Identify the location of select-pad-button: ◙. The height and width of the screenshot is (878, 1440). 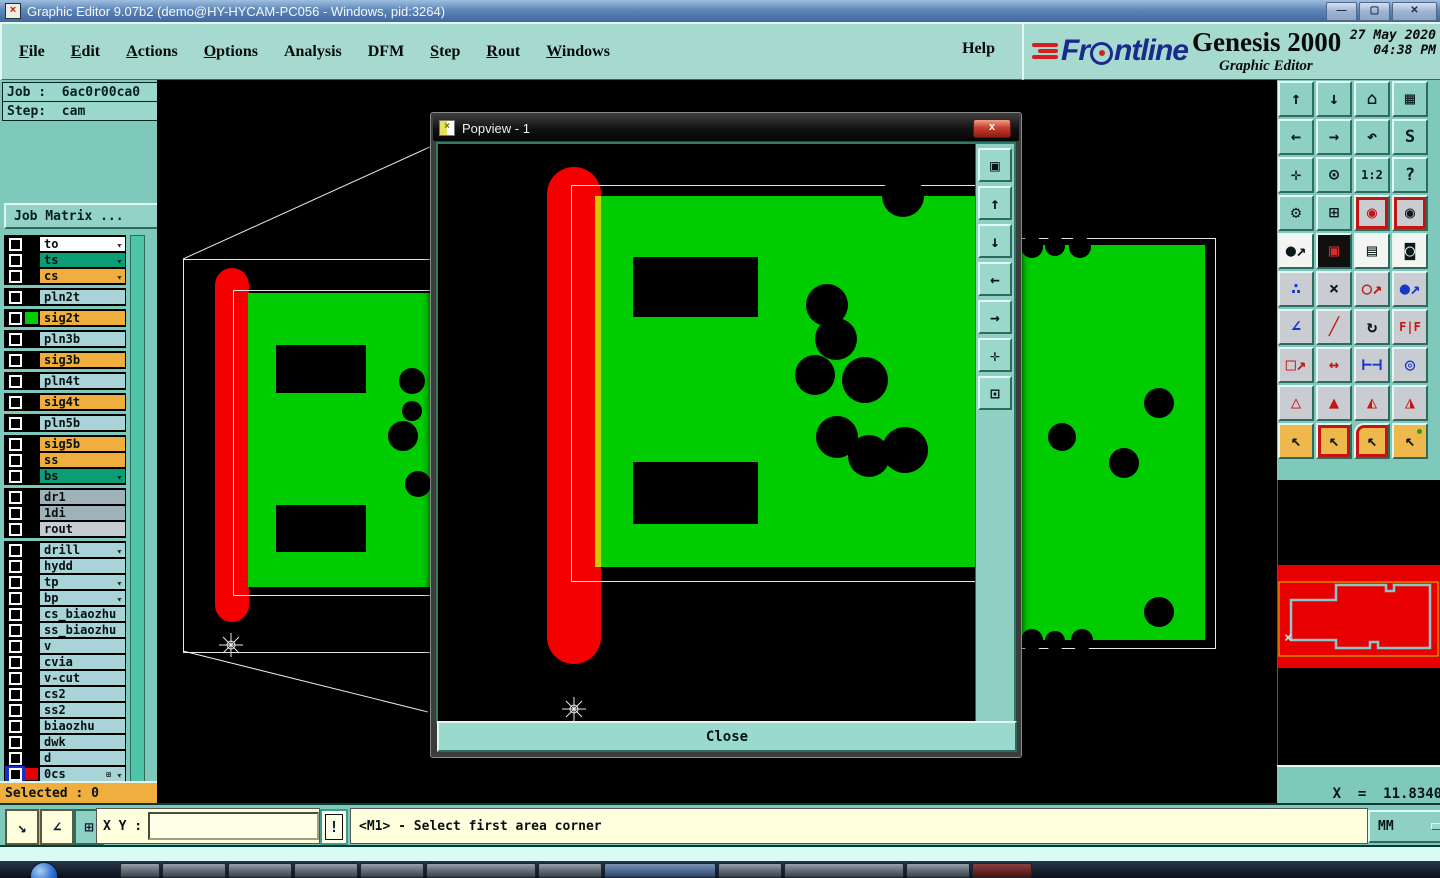
(1410, 251).